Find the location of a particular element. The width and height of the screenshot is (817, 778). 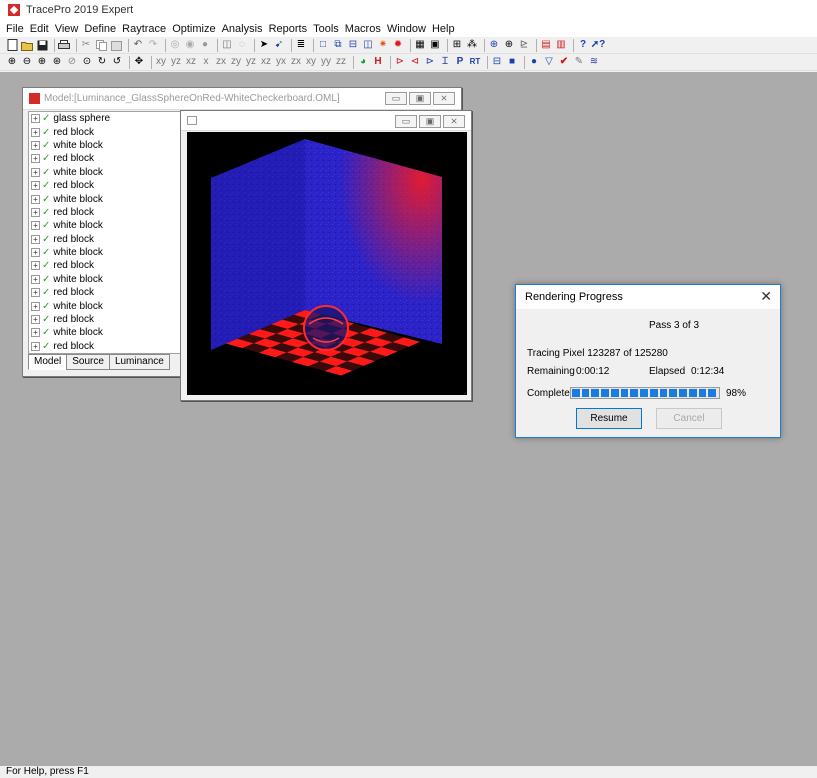

menu-tools: Tools is located at coordinates (329, 29).